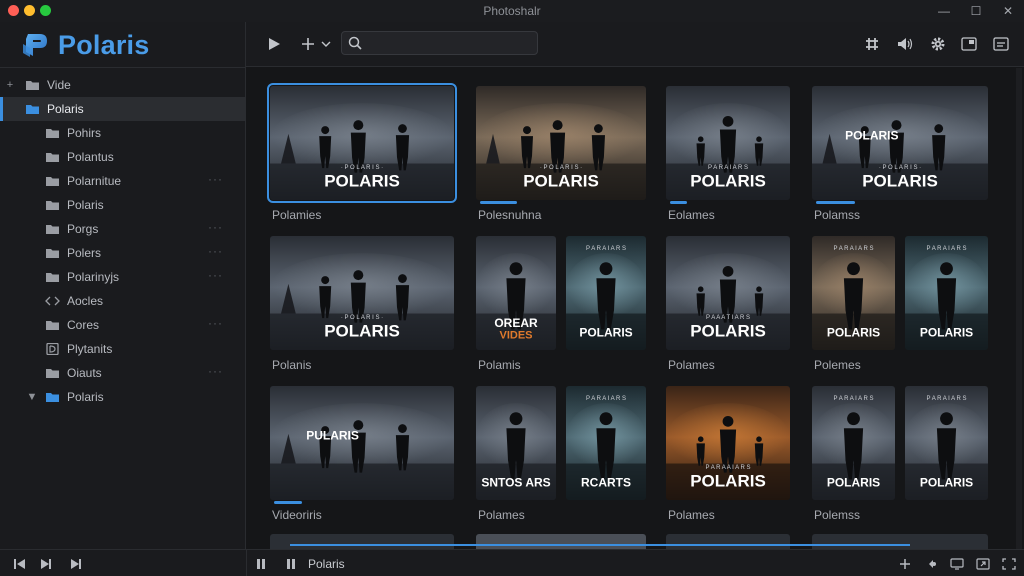 The image size is (1024, 576). Describe the element at coordinates (123, 181) in the screenshot. I see `sidebar-item: Polarnitue ···` at that location.